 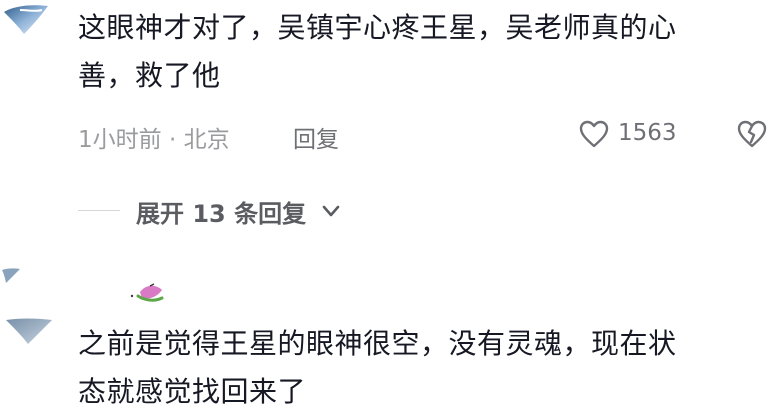 What do you see at coordinates (331, 211) in the screenshot?
I see `chevron-down-icon` at bounding box center [331, 211].